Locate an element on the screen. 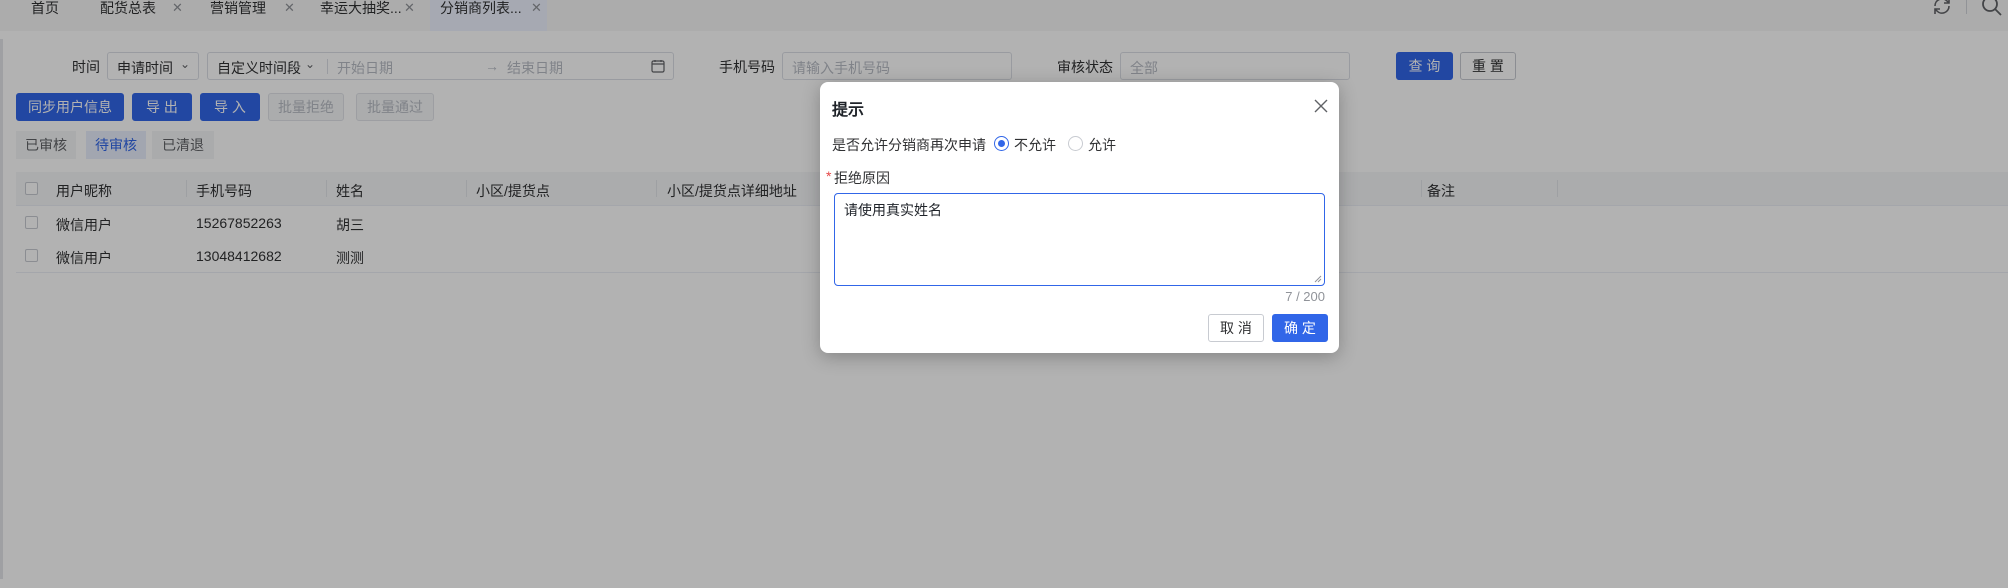 This screenshot has height=588, width=2008. reject-reason-textarea: 请使用真实姓名 is located at coordinates (1079, 239).